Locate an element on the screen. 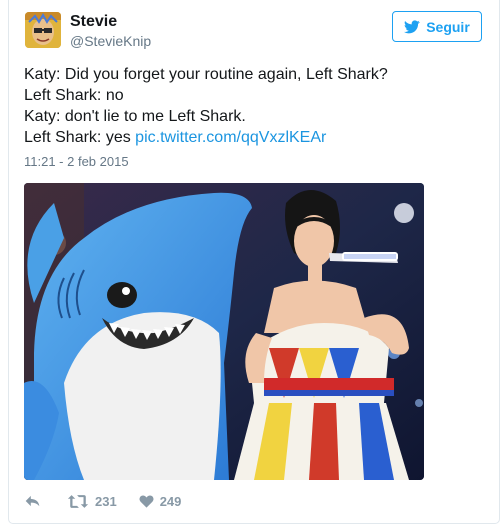  heart-icon is located at coordinates (146, 501).